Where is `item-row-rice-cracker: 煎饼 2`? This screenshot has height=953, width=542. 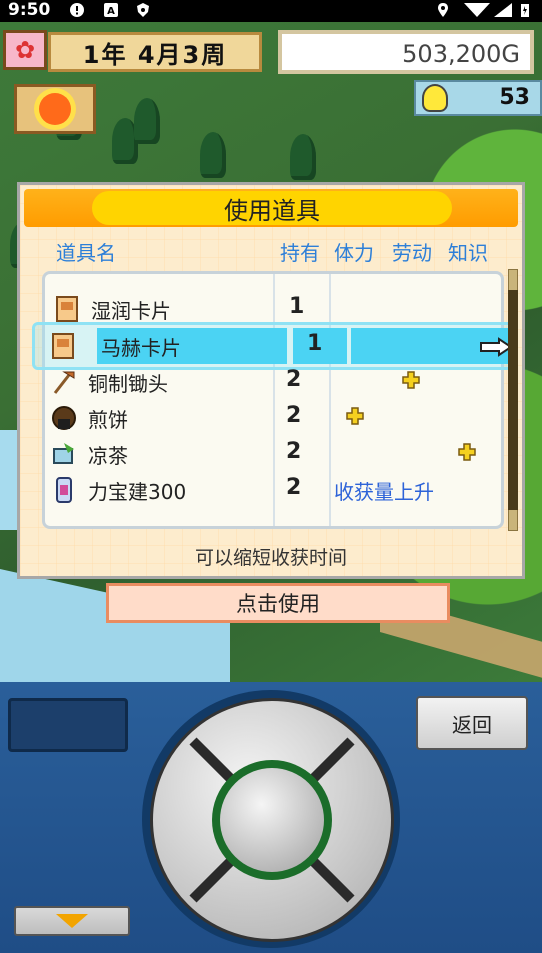
item-row-rice-cracker: 煎饼 2 is located at coordinates (273, 418).